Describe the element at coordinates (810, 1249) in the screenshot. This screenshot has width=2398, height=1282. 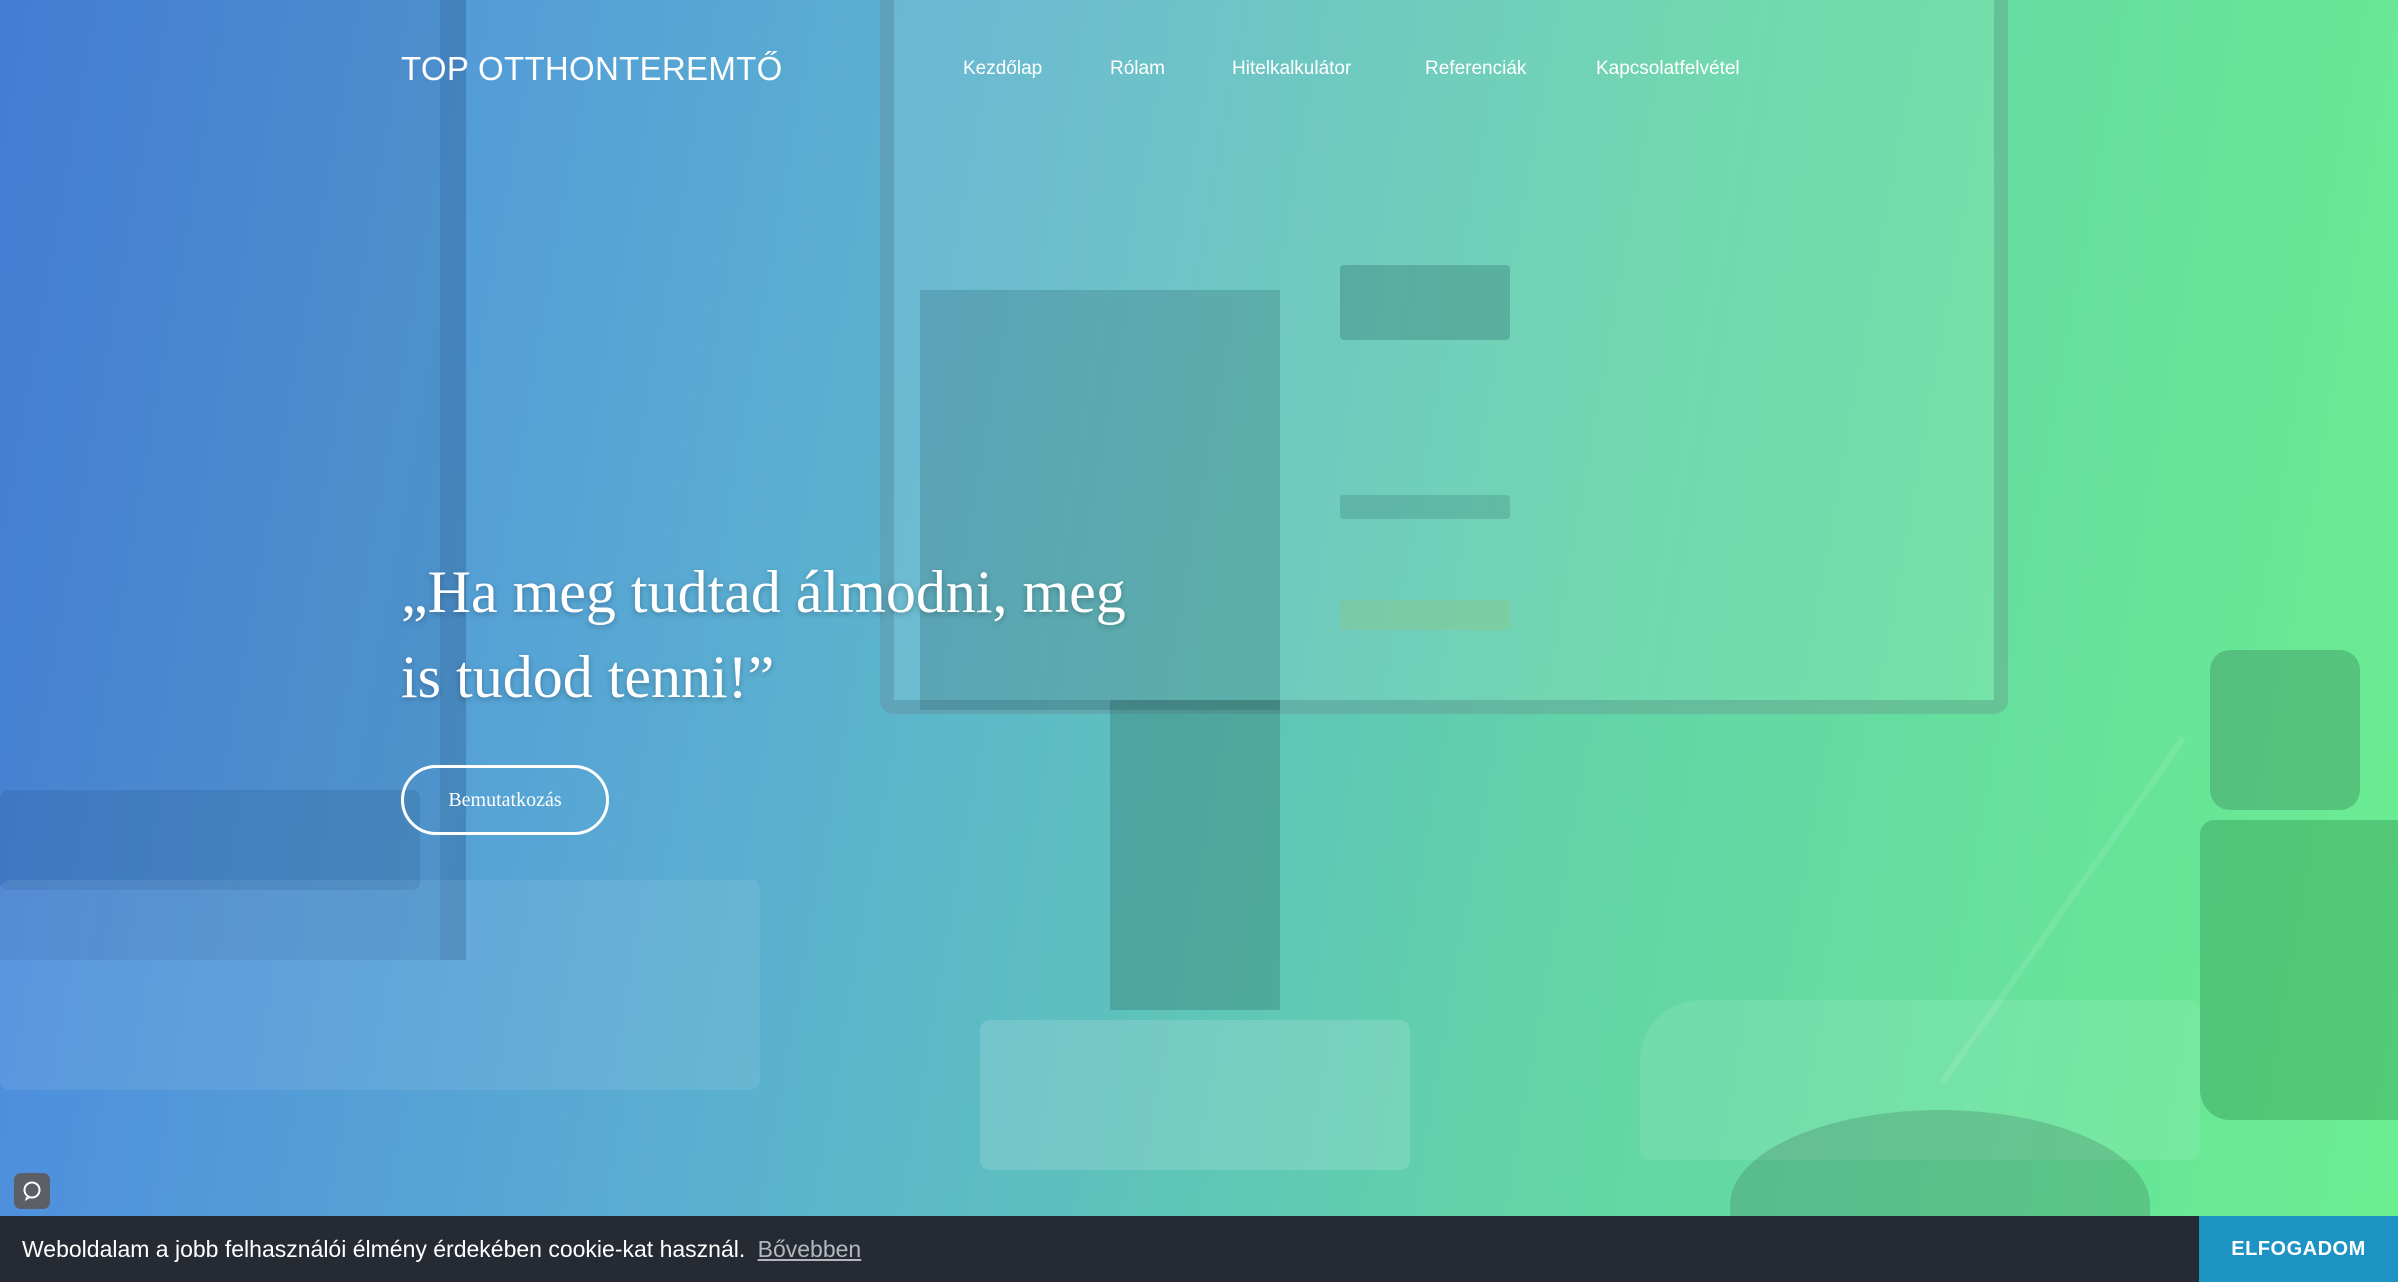
I see `cookie-more-link: Bővebben` at that location.